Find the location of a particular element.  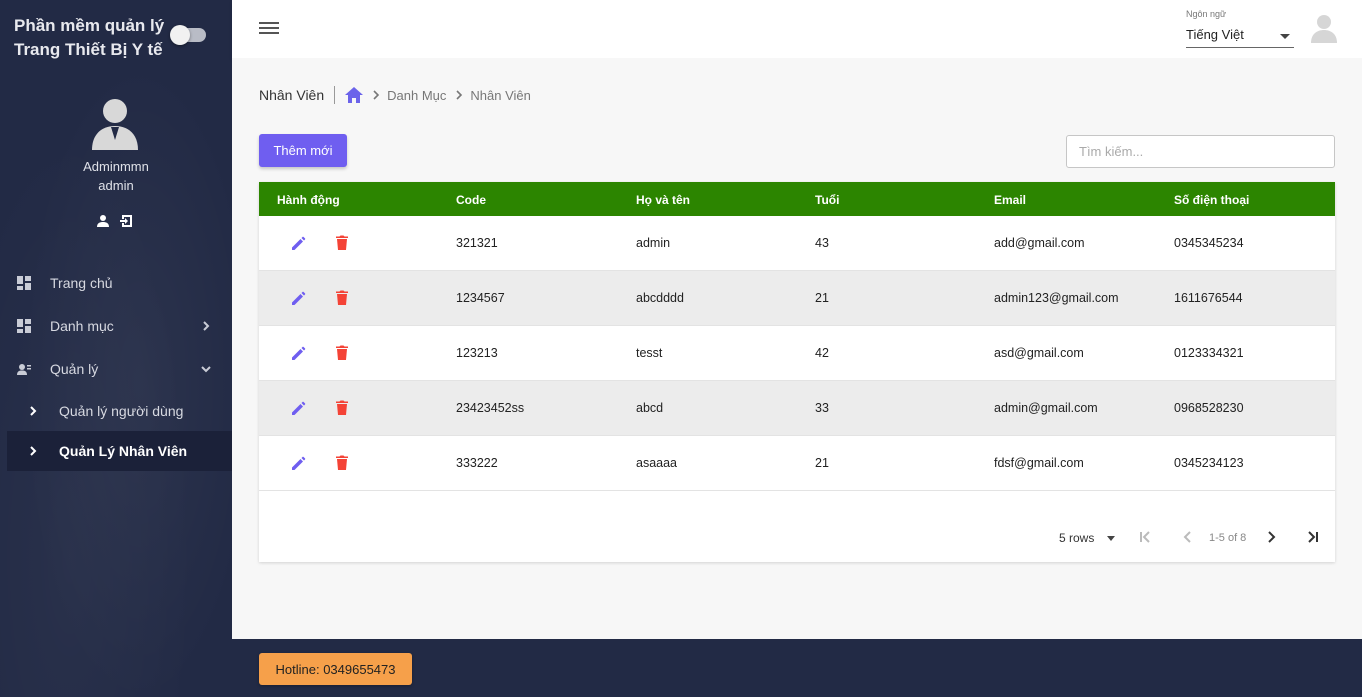

cell-email: add@gmail.com is located at coordinates (1039, 243).